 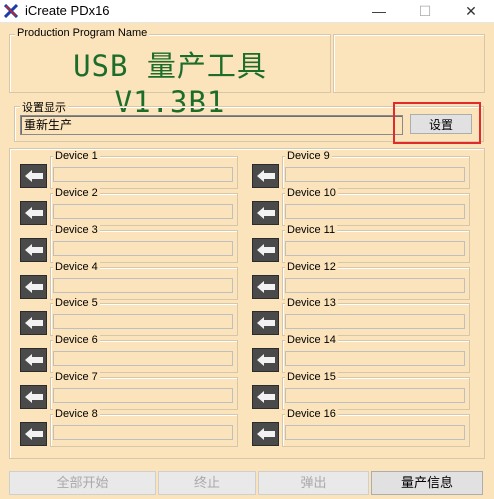 I want to click on device-label: Device 8, so click(x=76, y=413).